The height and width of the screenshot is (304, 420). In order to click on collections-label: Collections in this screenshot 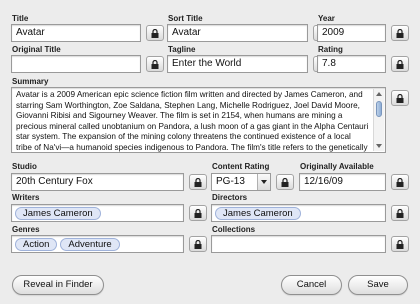, I will do `click(234, 229)`.